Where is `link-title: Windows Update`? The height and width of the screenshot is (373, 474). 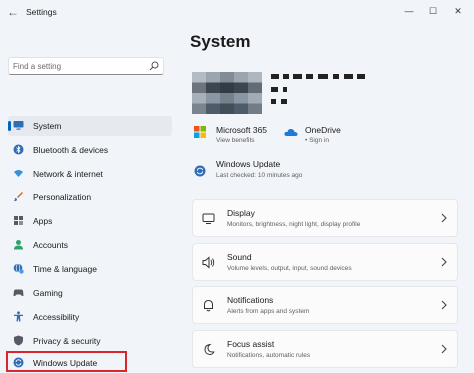
link-title: Windows Update is located at coordinates (248, 164).